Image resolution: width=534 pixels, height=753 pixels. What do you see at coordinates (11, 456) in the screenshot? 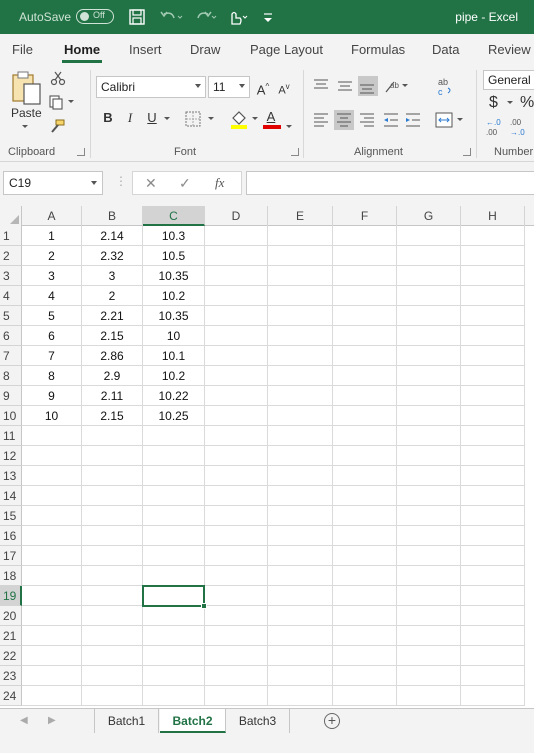
I see `row-header-12: 12` at bounding box center [11, 456].